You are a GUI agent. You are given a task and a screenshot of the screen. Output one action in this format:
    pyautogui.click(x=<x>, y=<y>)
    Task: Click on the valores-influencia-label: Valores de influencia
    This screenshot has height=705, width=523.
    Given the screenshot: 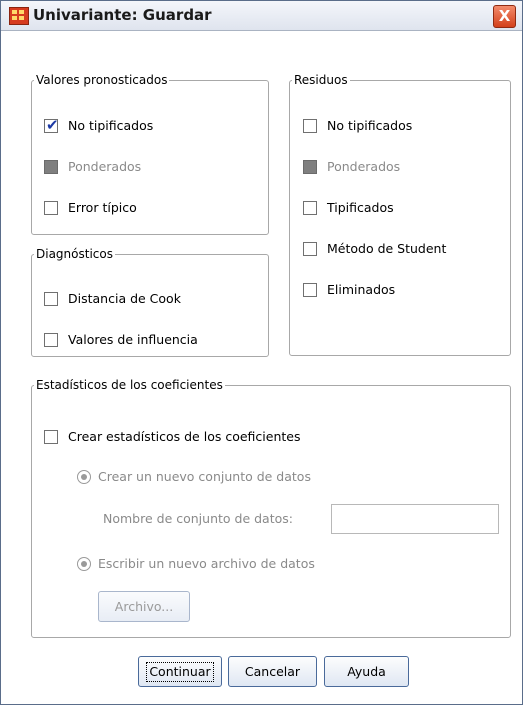 What is the action you would take?
    pyautogui.click(x=133, y=339)
    